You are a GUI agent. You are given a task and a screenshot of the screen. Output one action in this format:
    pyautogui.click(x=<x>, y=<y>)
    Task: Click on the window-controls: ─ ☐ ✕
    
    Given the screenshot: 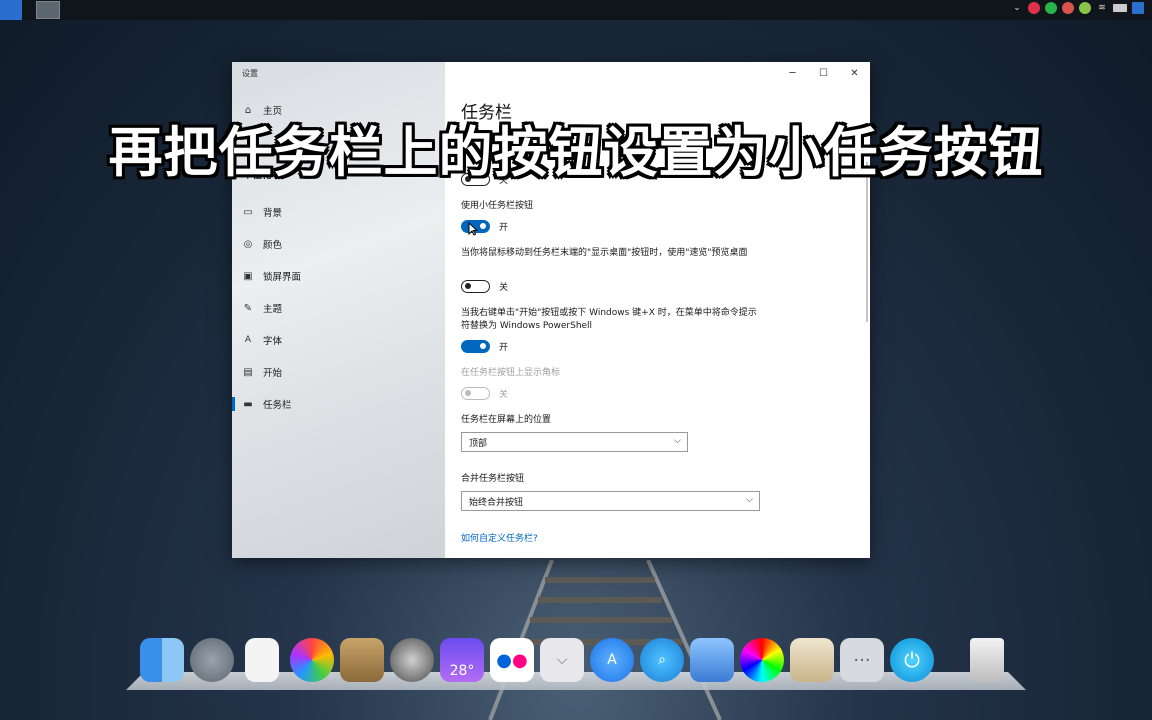 What is the action you would take?
    pyautogui.click(x=823, y=73)
    